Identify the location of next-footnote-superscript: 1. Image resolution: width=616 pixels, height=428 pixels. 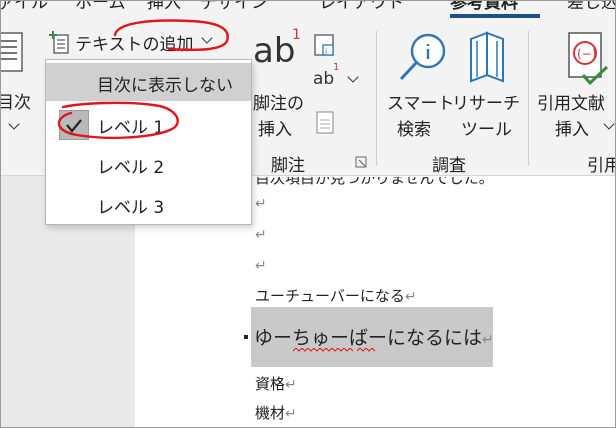
(336, 67).